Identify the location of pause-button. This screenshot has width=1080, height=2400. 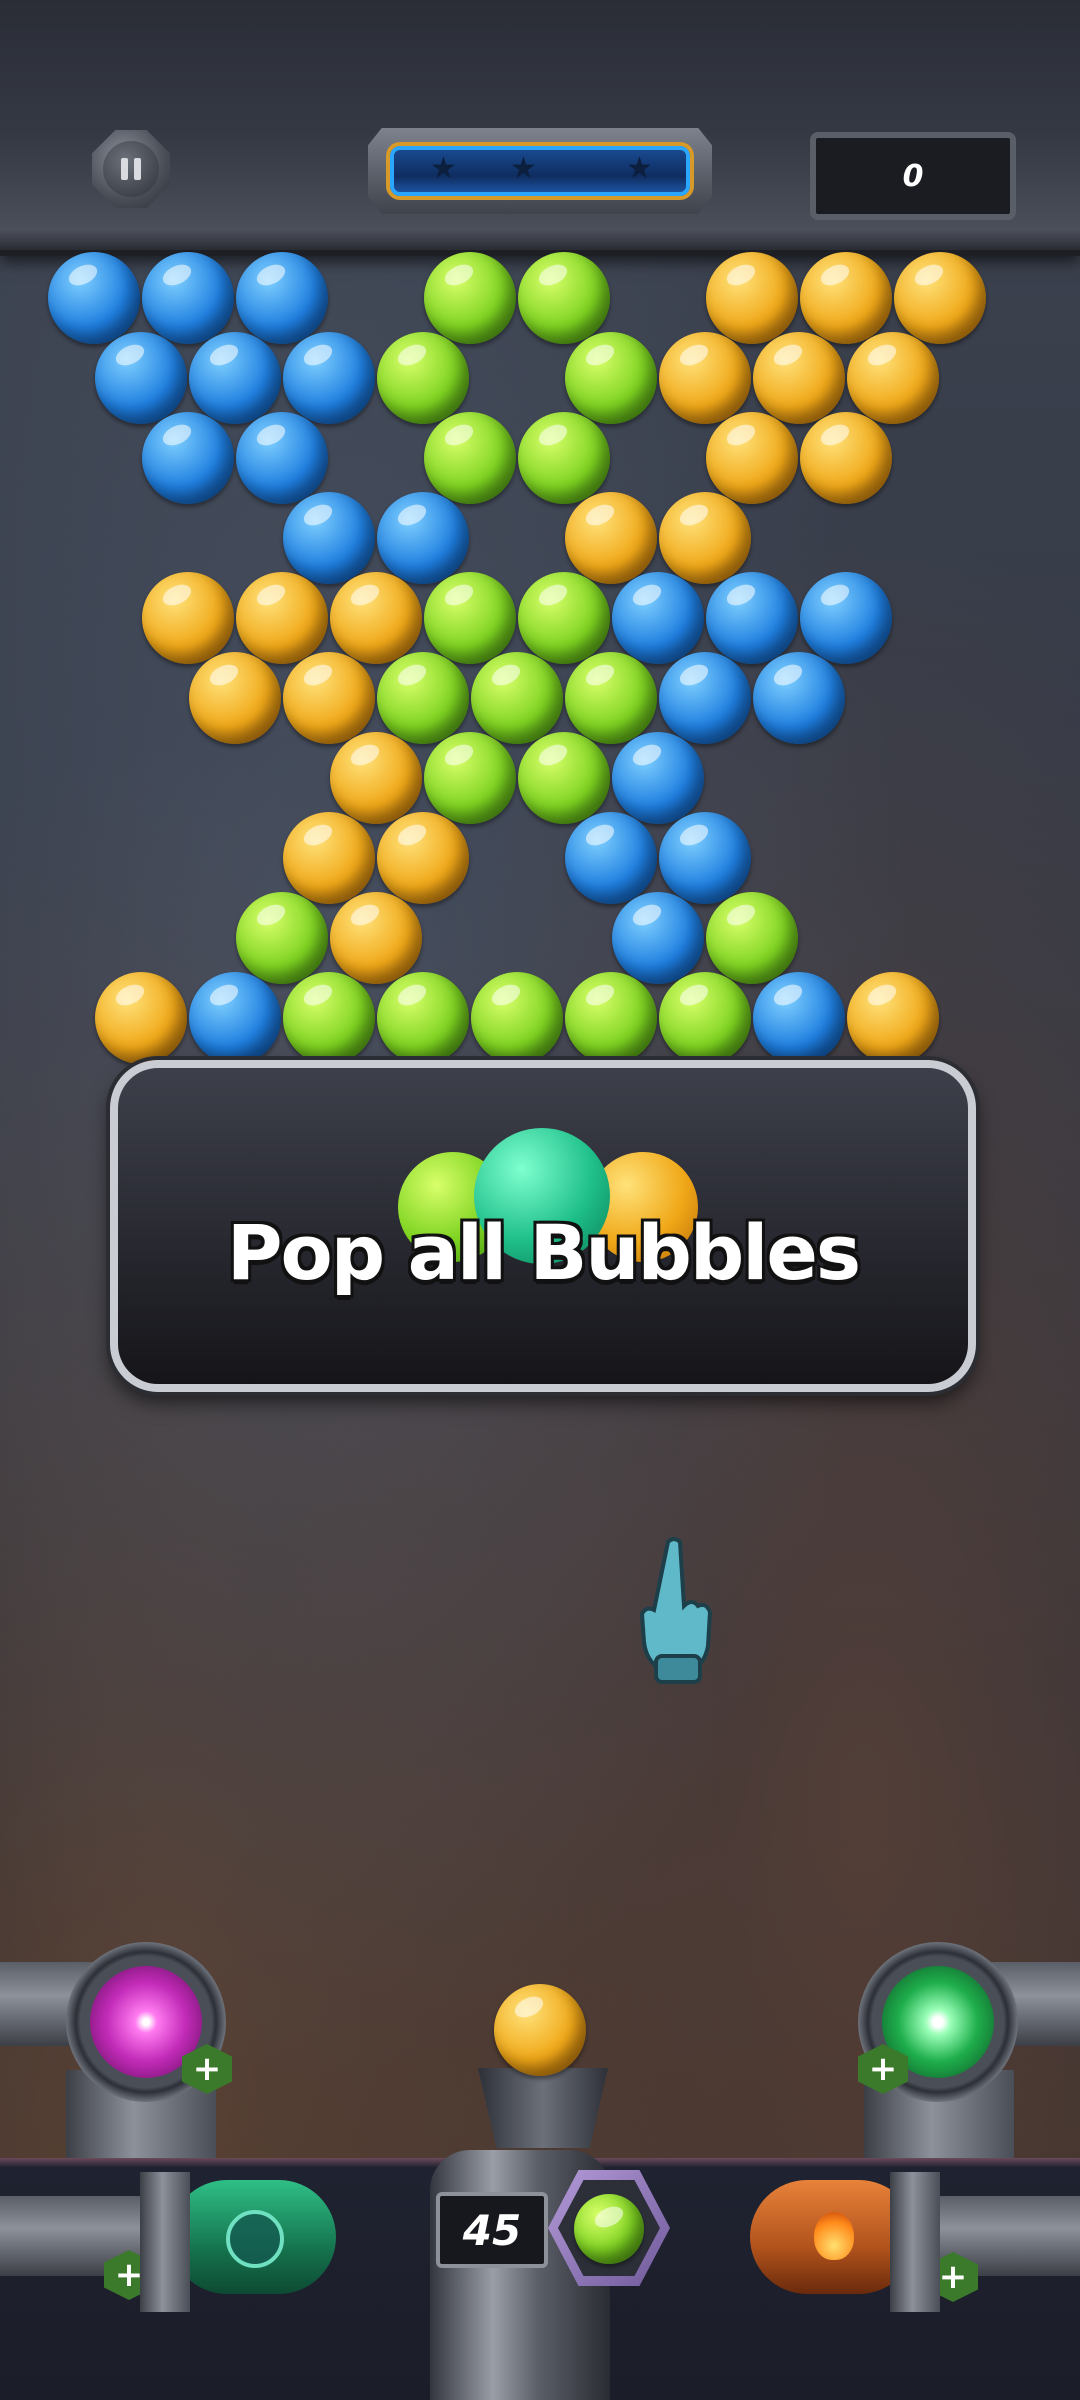
(131, 169).